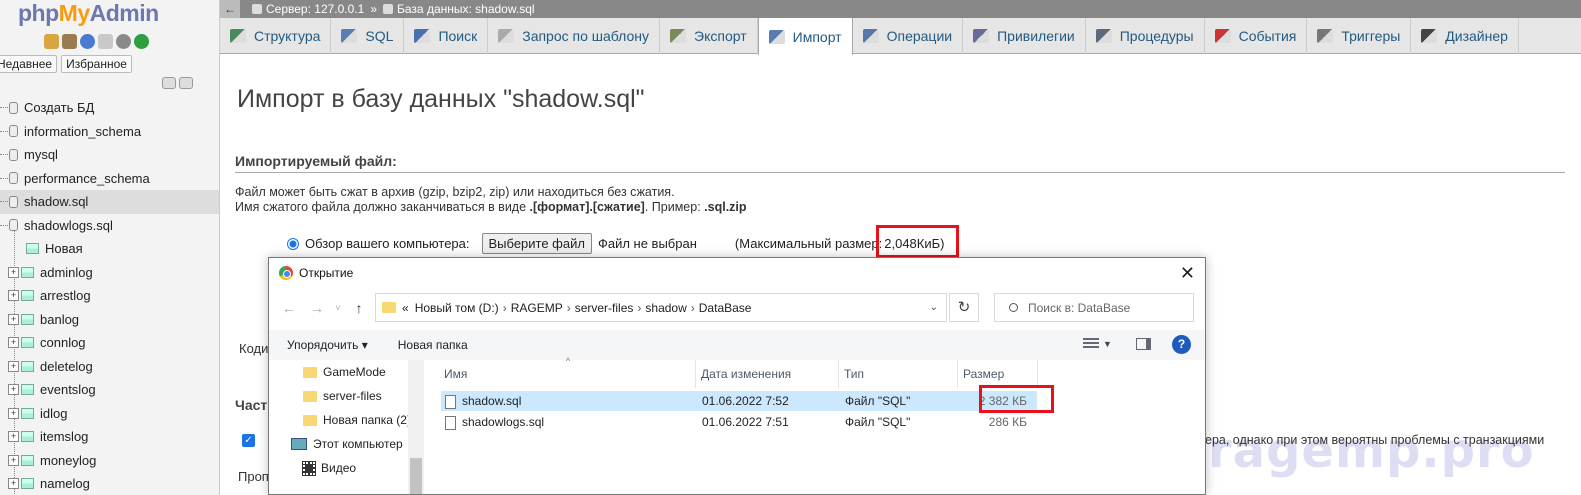  What do you see at coordinates (647, 243) in the screenshot?
I see `no-file-label: Файл не выбран` at bounding box center [647, 243].